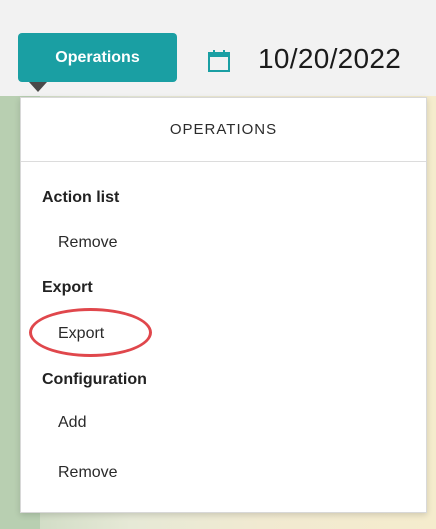 This screenshot has width=436, height=529. Describe the element at coordinates (72, 423) in the screenshot. I see `configuration-add-item: Add` at that location.